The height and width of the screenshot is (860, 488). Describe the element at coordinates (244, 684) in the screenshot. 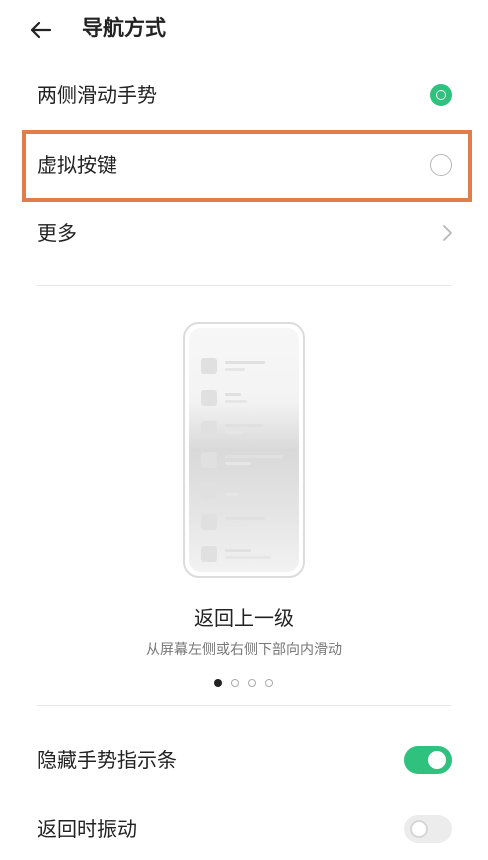

I see `page-indicator` at that location.